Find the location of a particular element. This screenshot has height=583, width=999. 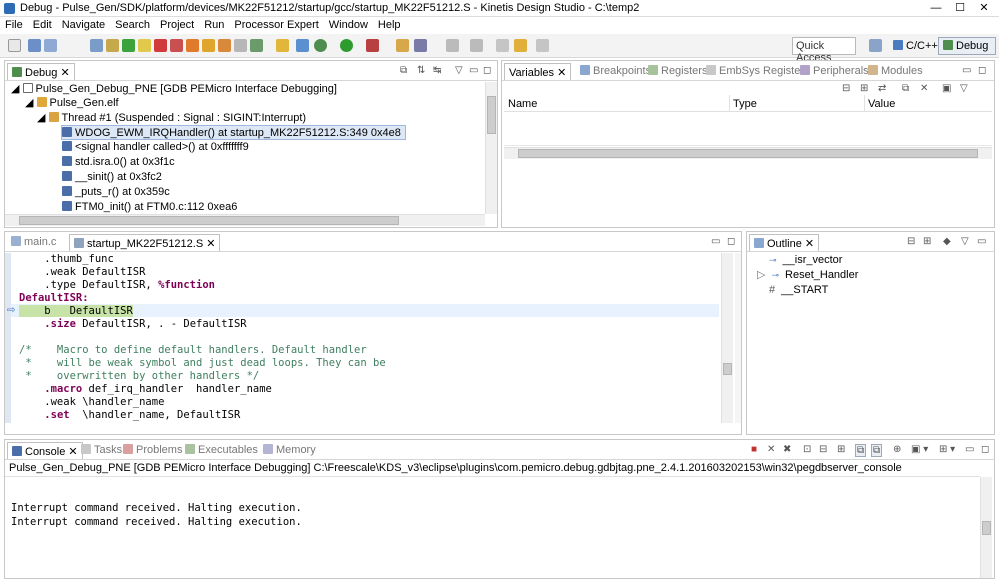

elf-node: ◢ Pulse_Gen.elf is located at coordinates (72, 103).